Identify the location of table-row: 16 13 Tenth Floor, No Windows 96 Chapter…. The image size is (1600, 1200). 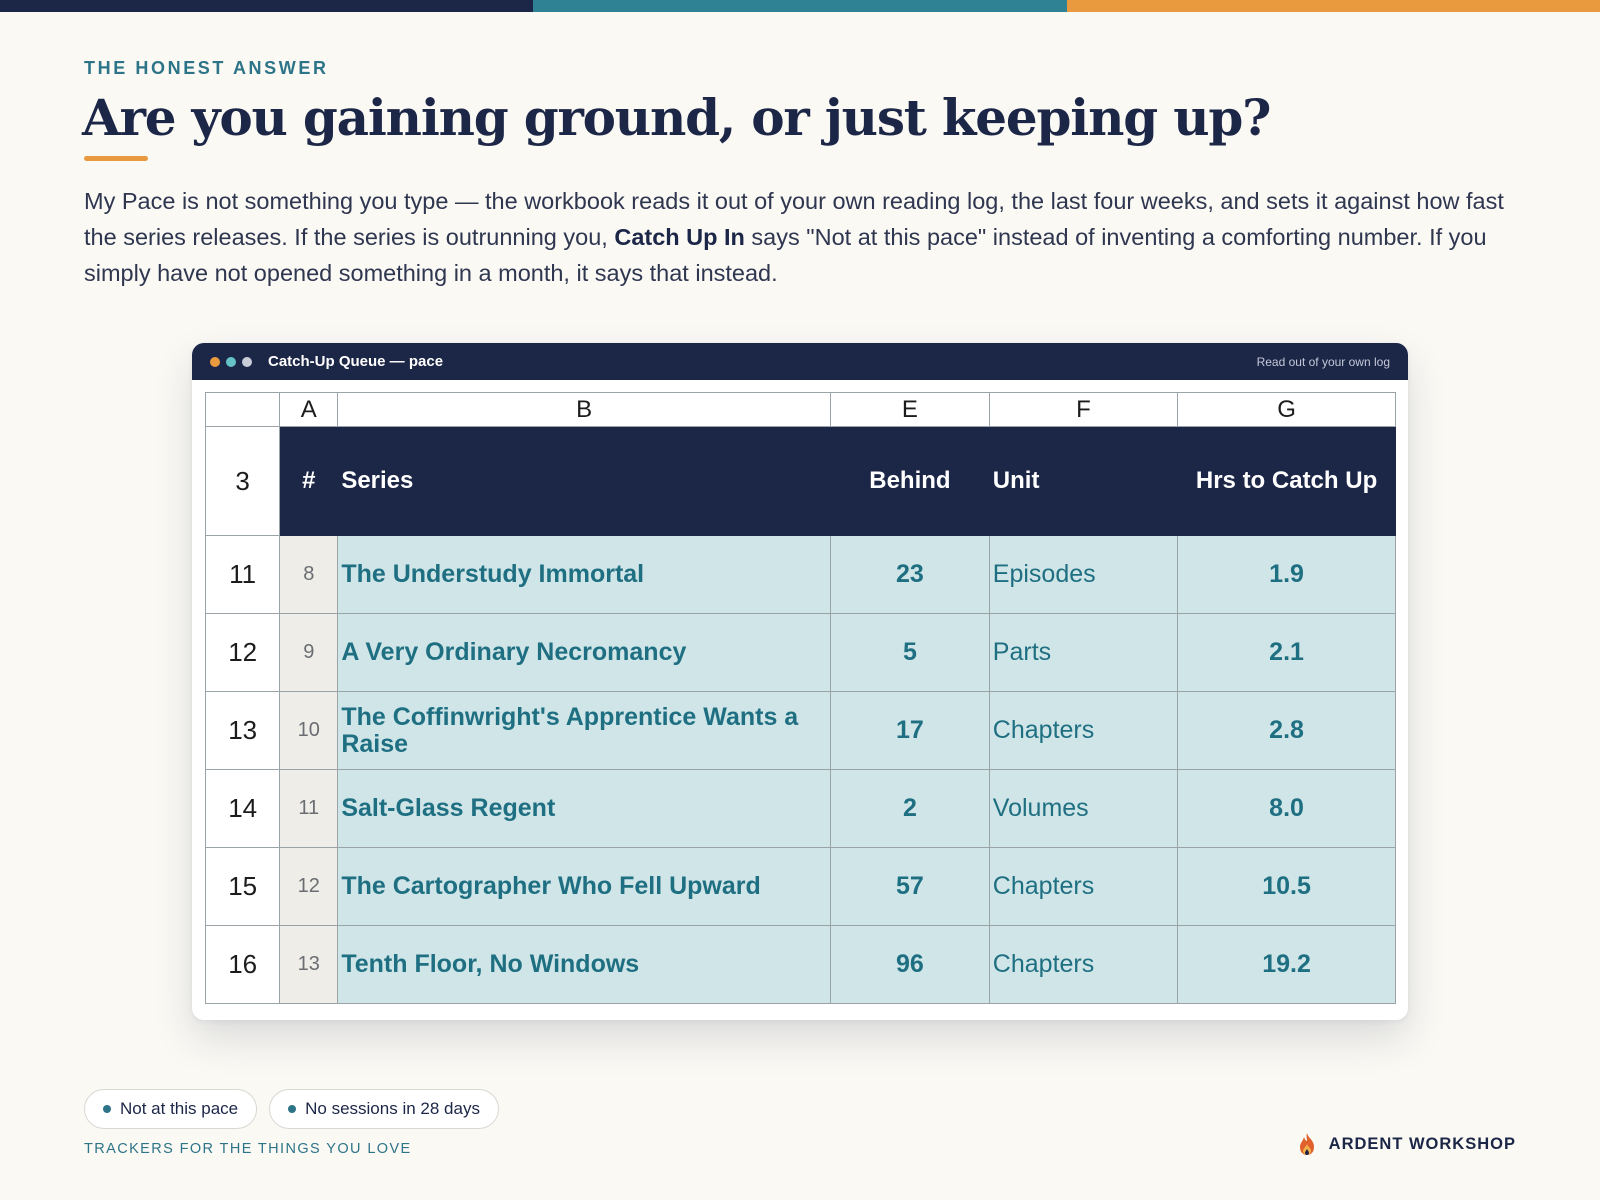
(800, 964).